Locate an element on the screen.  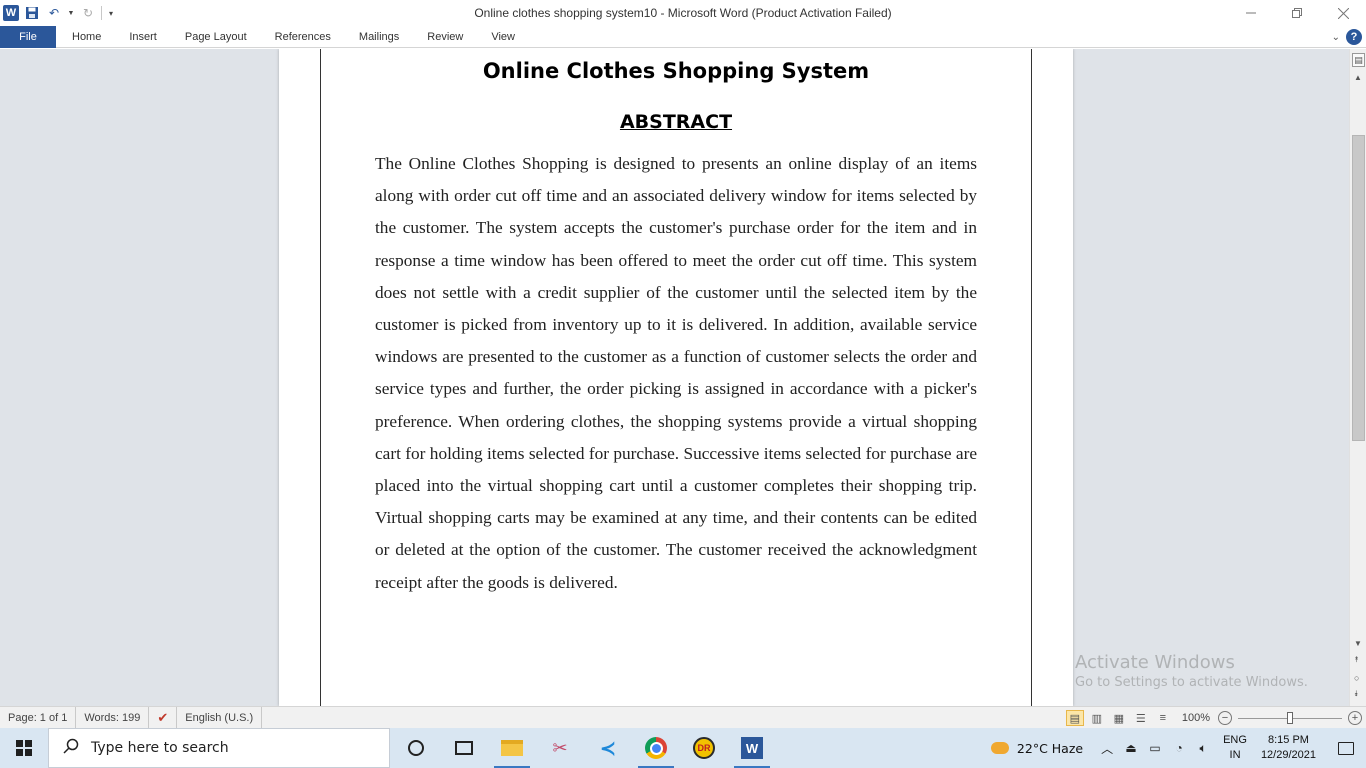
vscode-button: ≺ is located at coordinates (608, 748).